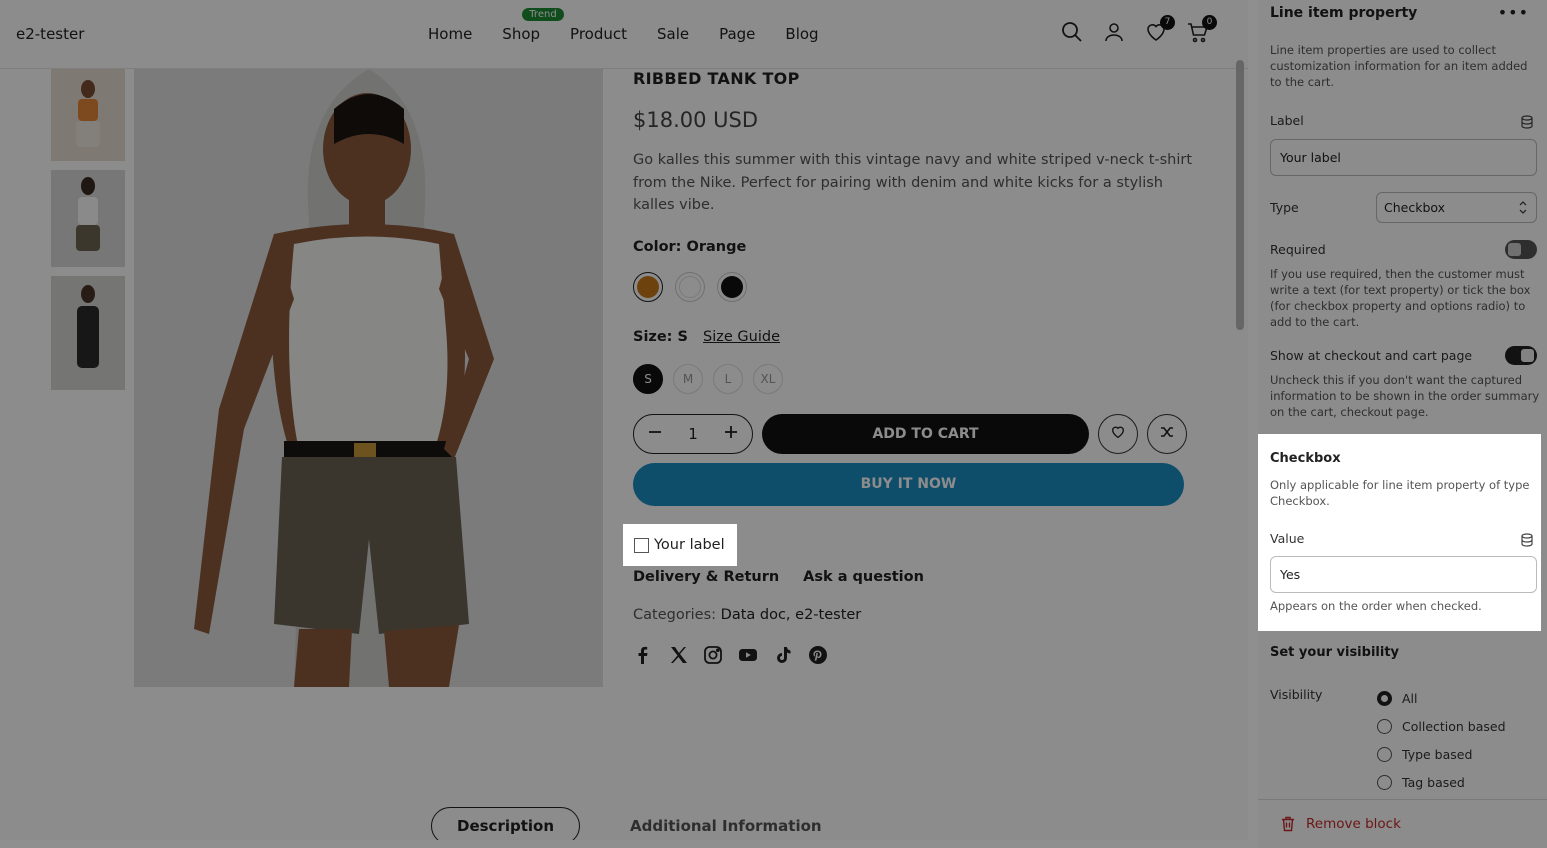  Describe the element at coordinates (688, 378) in the screenshot. I see `size-option-m: M` at that location.